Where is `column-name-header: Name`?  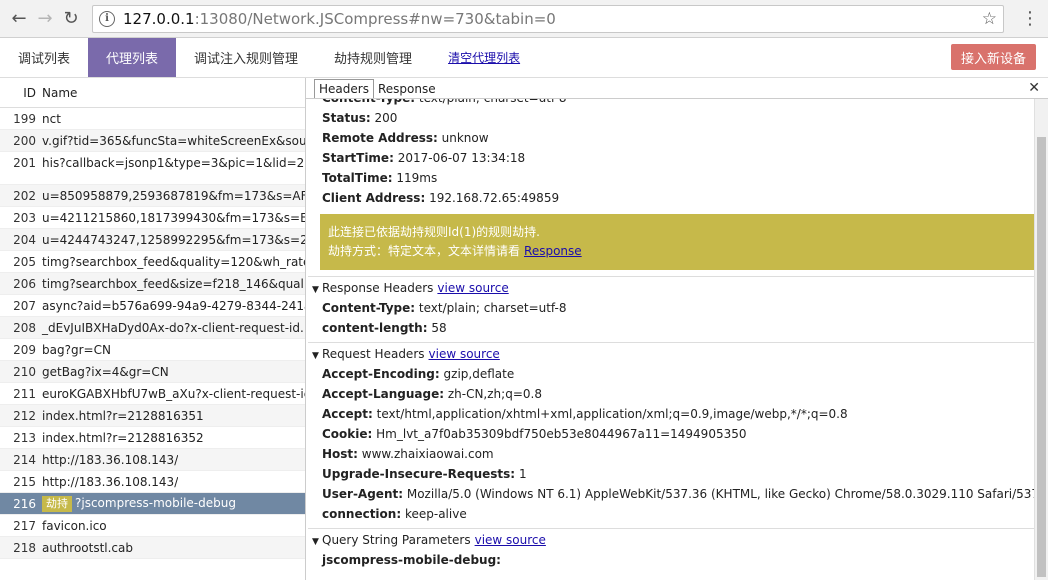 column-name-header: Name is located at coordinates (58, 93).